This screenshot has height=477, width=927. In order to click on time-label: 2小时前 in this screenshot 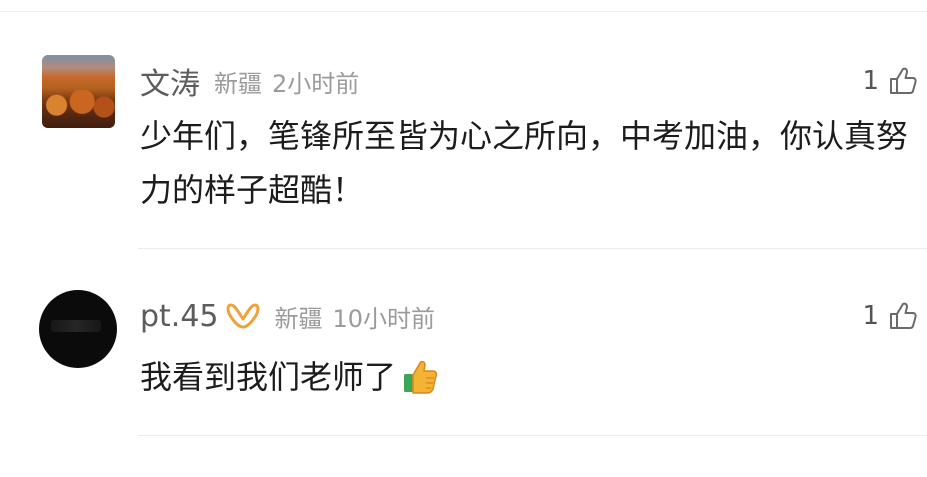, I will do `click(316, 83)`.